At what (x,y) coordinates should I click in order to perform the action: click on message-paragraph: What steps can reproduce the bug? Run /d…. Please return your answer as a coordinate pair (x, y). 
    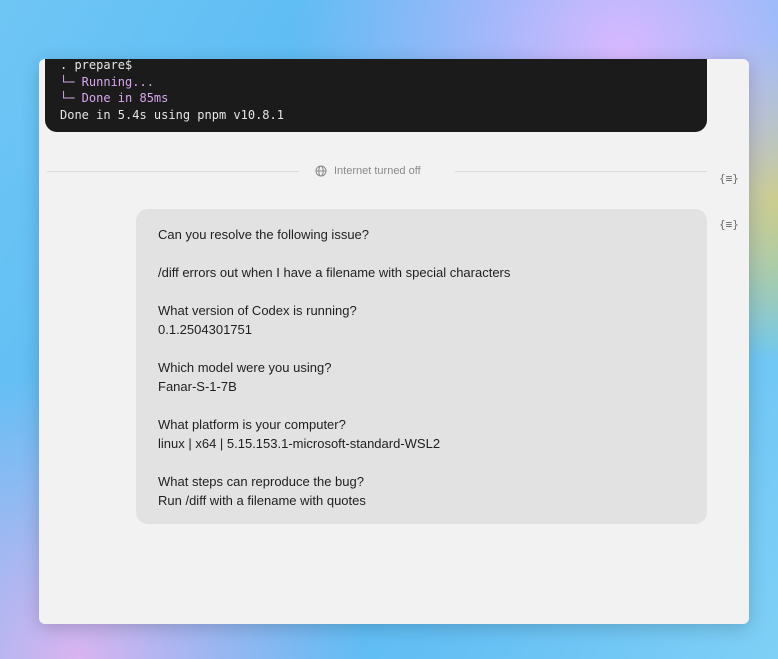
    Looking at the image, I should click on (421, 491).